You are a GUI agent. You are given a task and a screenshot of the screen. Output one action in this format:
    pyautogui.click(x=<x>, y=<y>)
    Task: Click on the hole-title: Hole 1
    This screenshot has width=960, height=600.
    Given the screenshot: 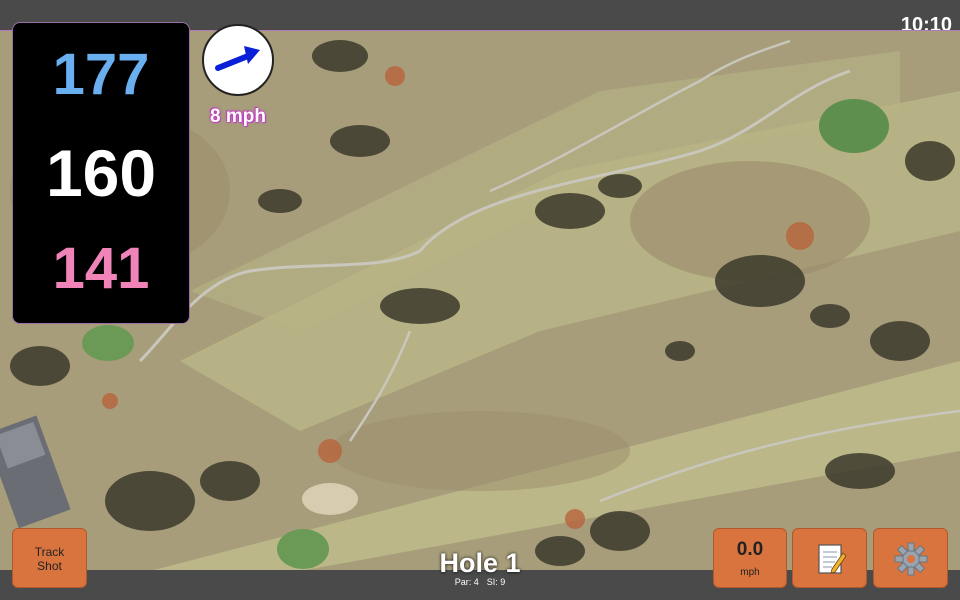 What is the action you would take?
    pyautogui.click(x=480, y=563)
    